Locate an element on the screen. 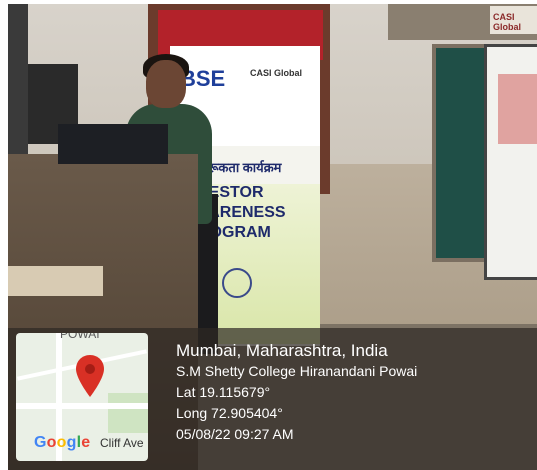  laptop is located at coordinates (113, 144).